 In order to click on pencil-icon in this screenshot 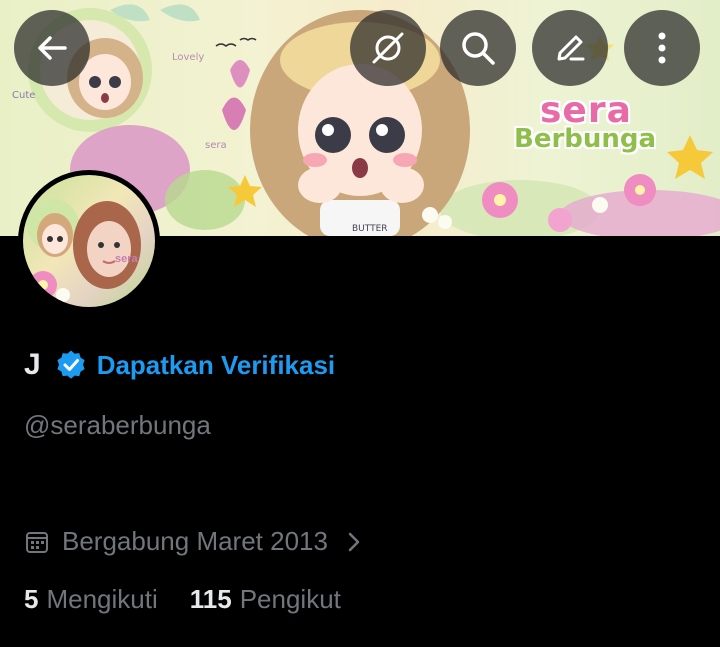, I will do `click(571, 48)`.